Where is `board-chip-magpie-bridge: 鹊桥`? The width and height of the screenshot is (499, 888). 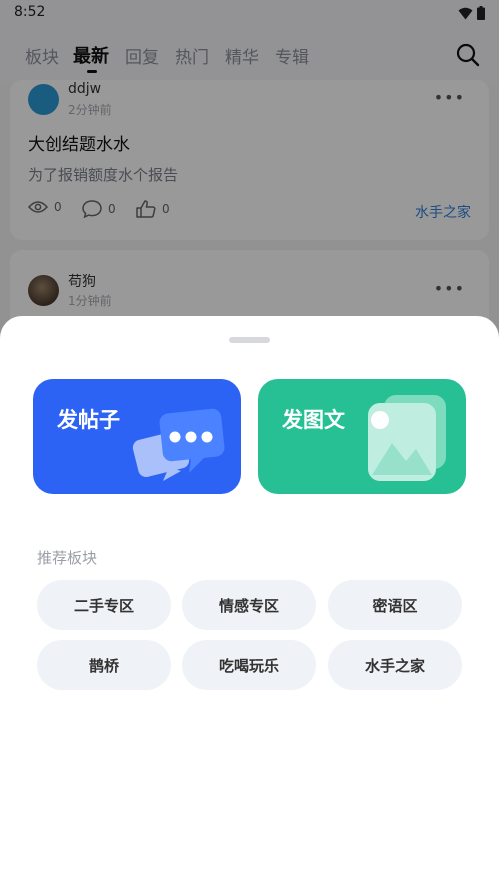 board-chip-magpie-bridge: 鹊桥 is located at coordinates (104, 665).